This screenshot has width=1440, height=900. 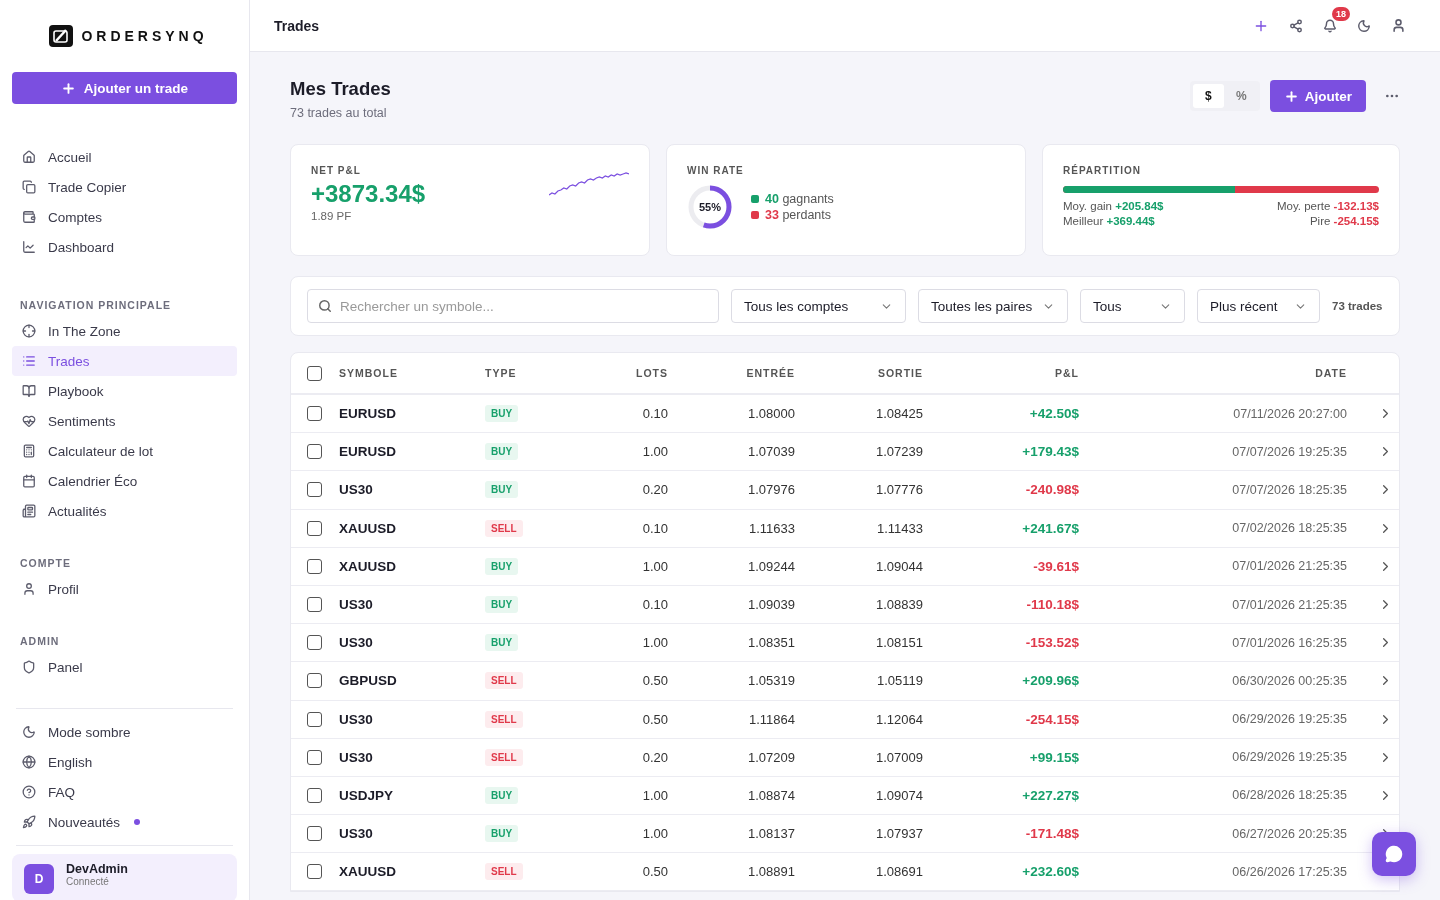 What do you see at coordinates (325, 306) in the screenshot?
I see `search-icon` at bounding box center [325, 306].